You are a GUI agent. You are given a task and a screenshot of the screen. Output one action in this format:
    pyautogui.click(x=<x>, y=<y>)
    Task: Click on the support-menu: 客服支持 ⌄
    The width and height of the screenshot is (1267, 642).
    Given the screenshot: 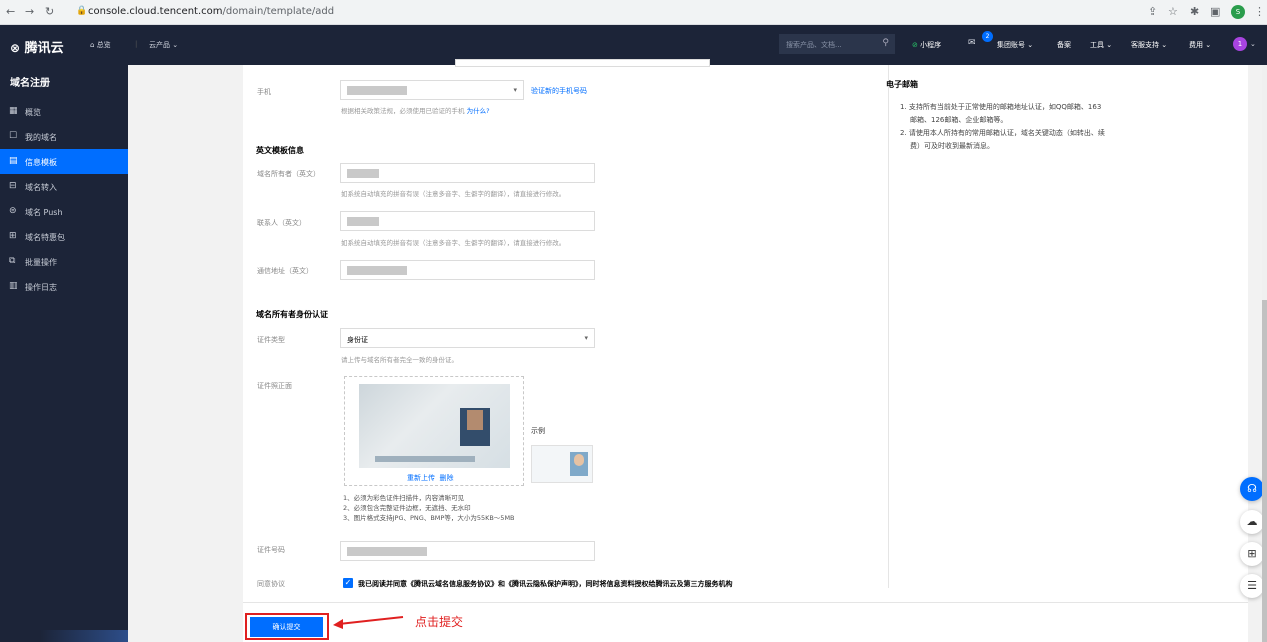 What is the action you would take?
    pyautogui.click(x=1149, y=45)
    